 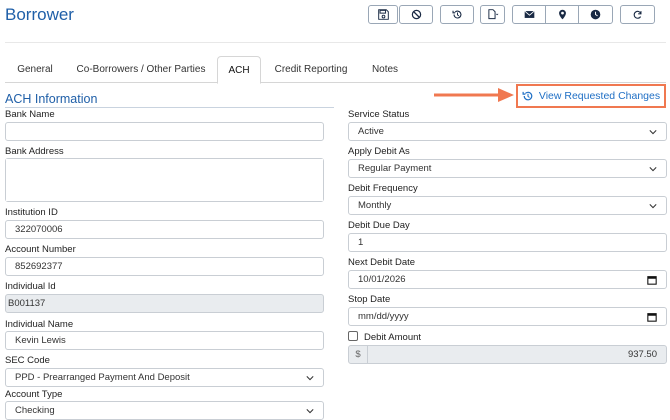 I want to click on map-marker-icon, so click(x=562, y=14).